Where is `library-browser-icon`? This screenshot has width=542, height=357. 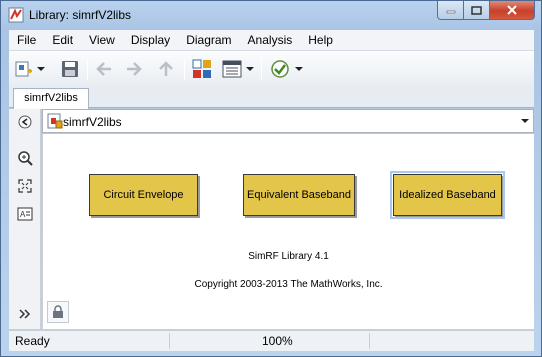
library-browser-icon is located at coordinates (201, 68).